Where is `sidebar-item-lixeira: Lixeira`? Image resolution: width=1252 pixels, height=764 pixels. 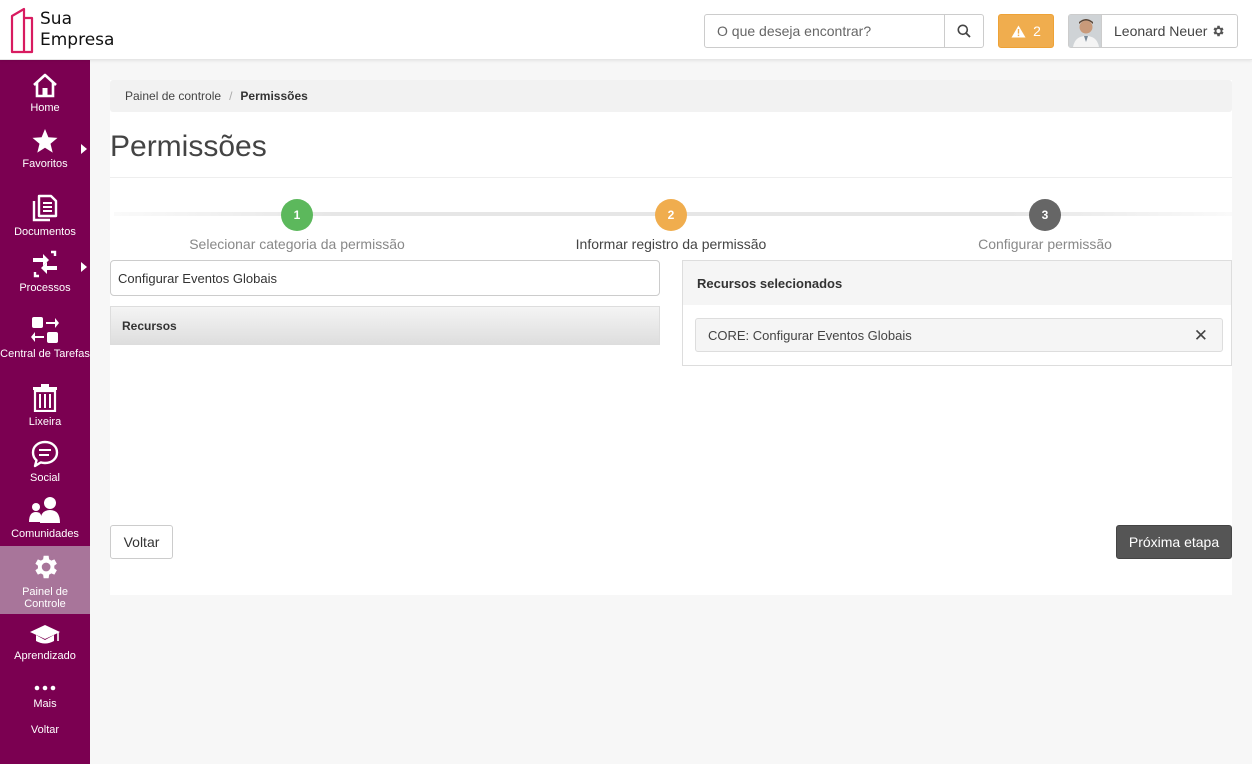 sidebar-item-lixeira: Lixeira is located at coordinates (45, 406).